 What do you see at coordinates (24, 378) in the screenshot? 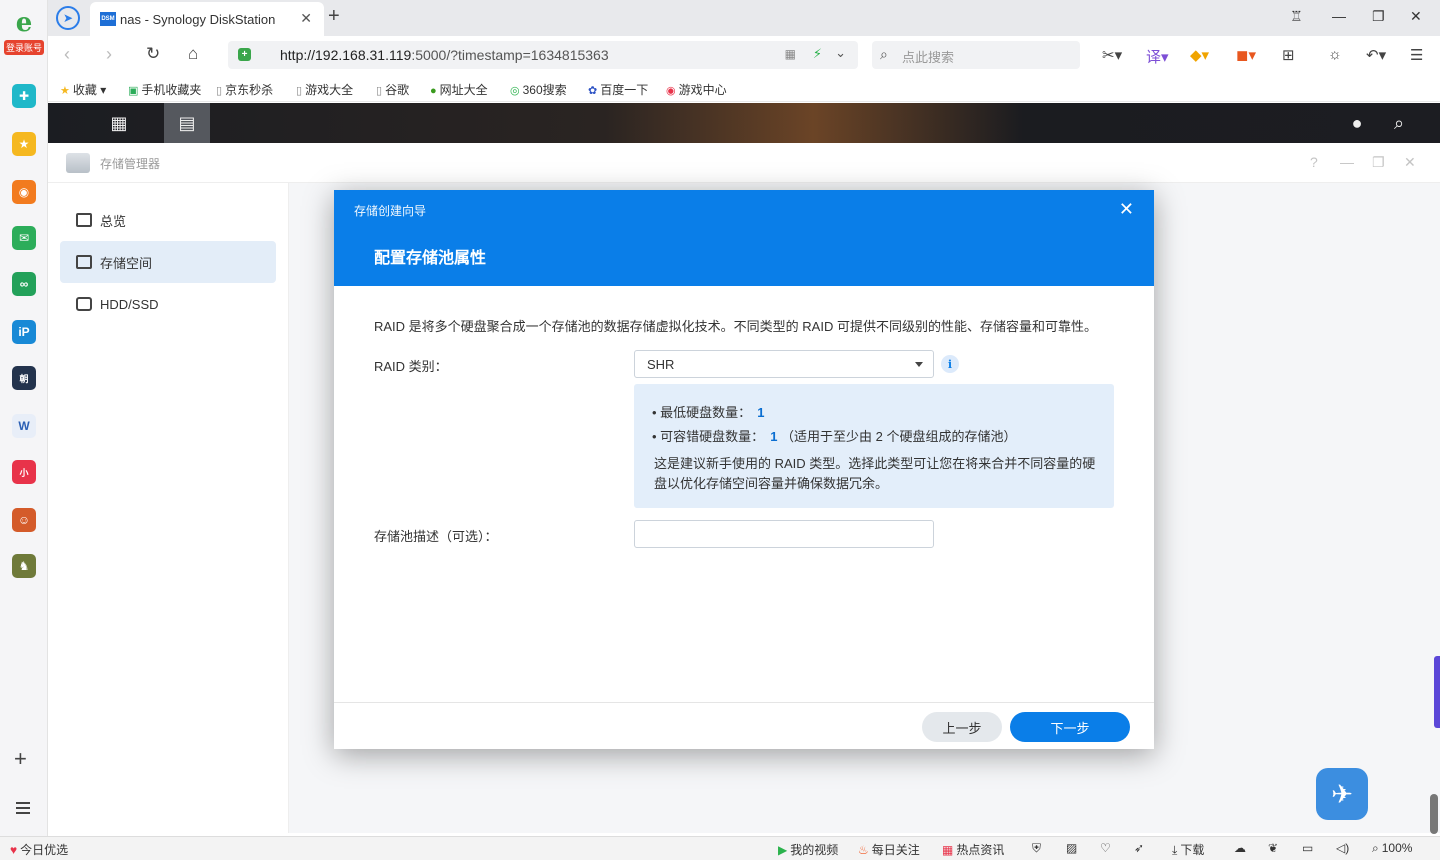
I see `news-app-icon: 朝` at bounding box center [24, 378].